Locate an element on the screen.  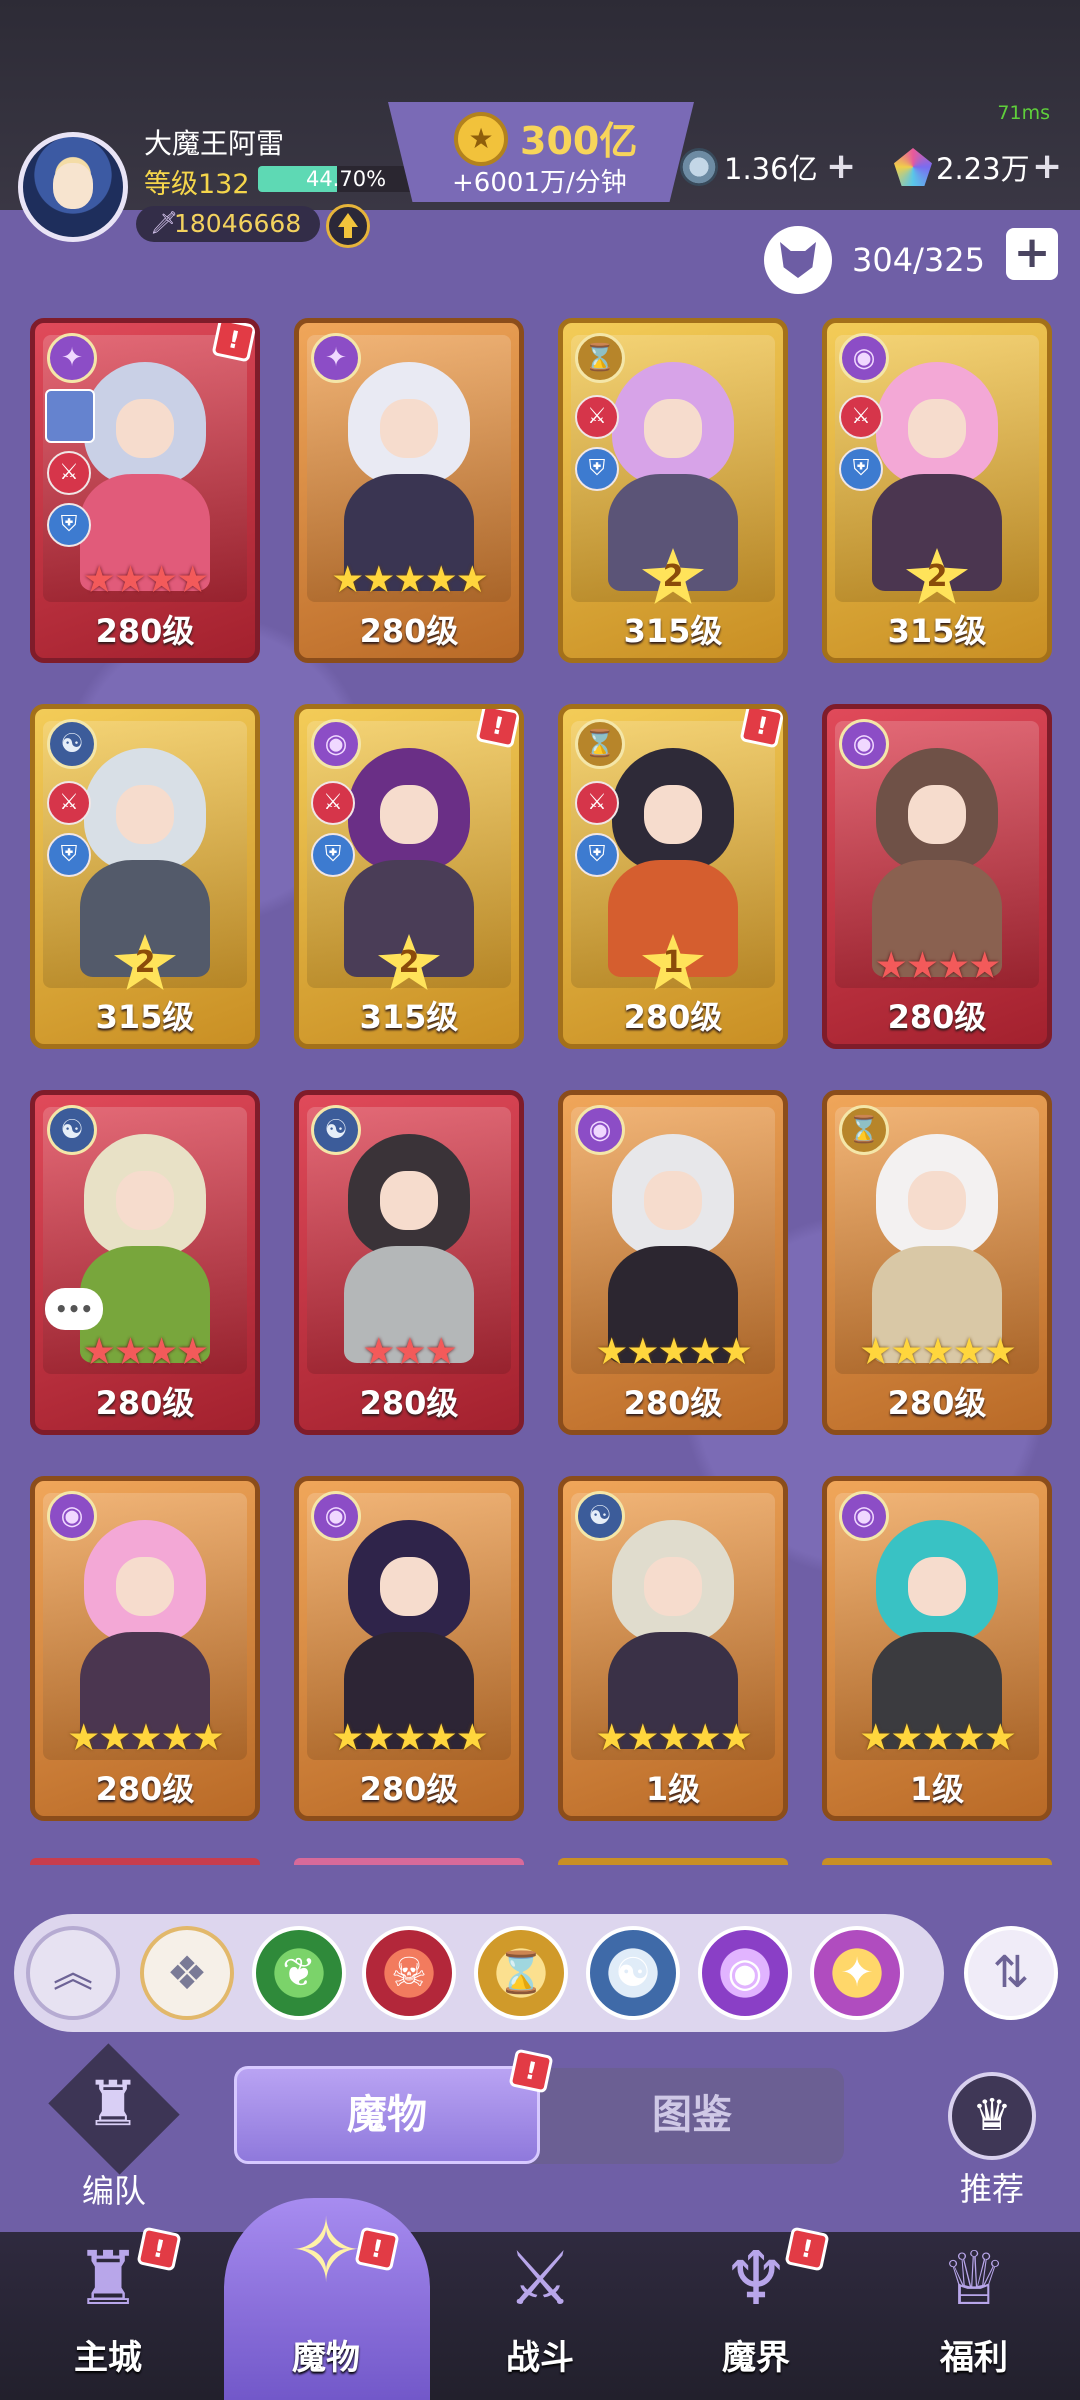
recommend-label: 推荐 is located at coordinates (992, 2187).